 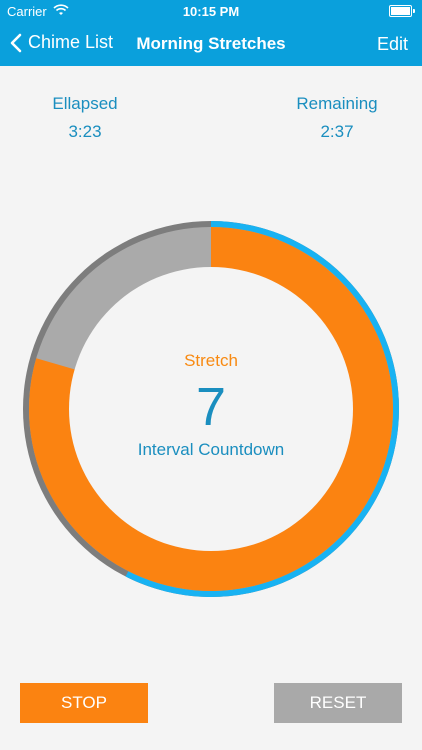 What do you see at coordinates (211, 449) in the screenshot?
I see `countdown-caption: Interval Countdown` at bounding box center [211, 449].